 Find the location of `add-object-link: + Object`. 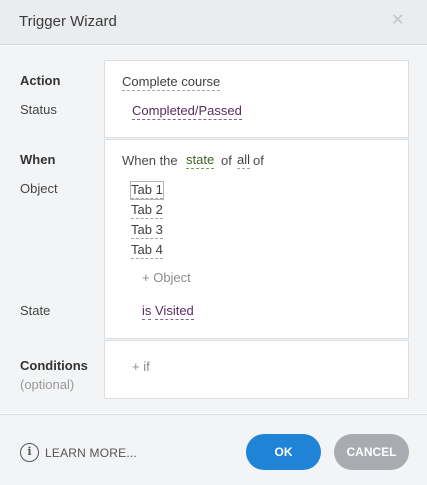

add-object-link: + Object is located at coordinates (166, 277).